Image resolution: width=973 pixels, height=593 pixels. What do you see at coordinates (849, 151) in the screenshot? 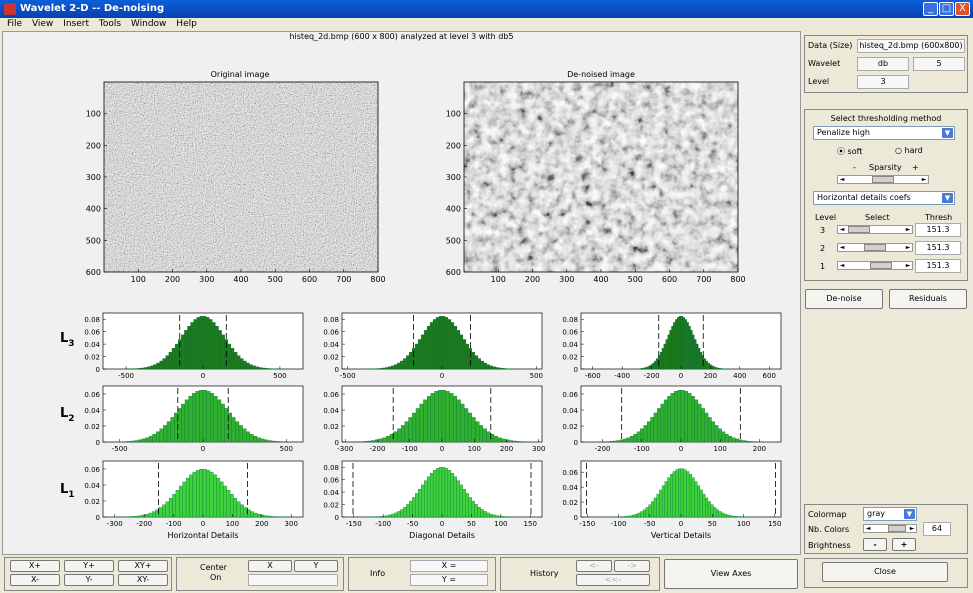
I see `soft-radio: ⦿ soft` at bounding box center [849, 151].